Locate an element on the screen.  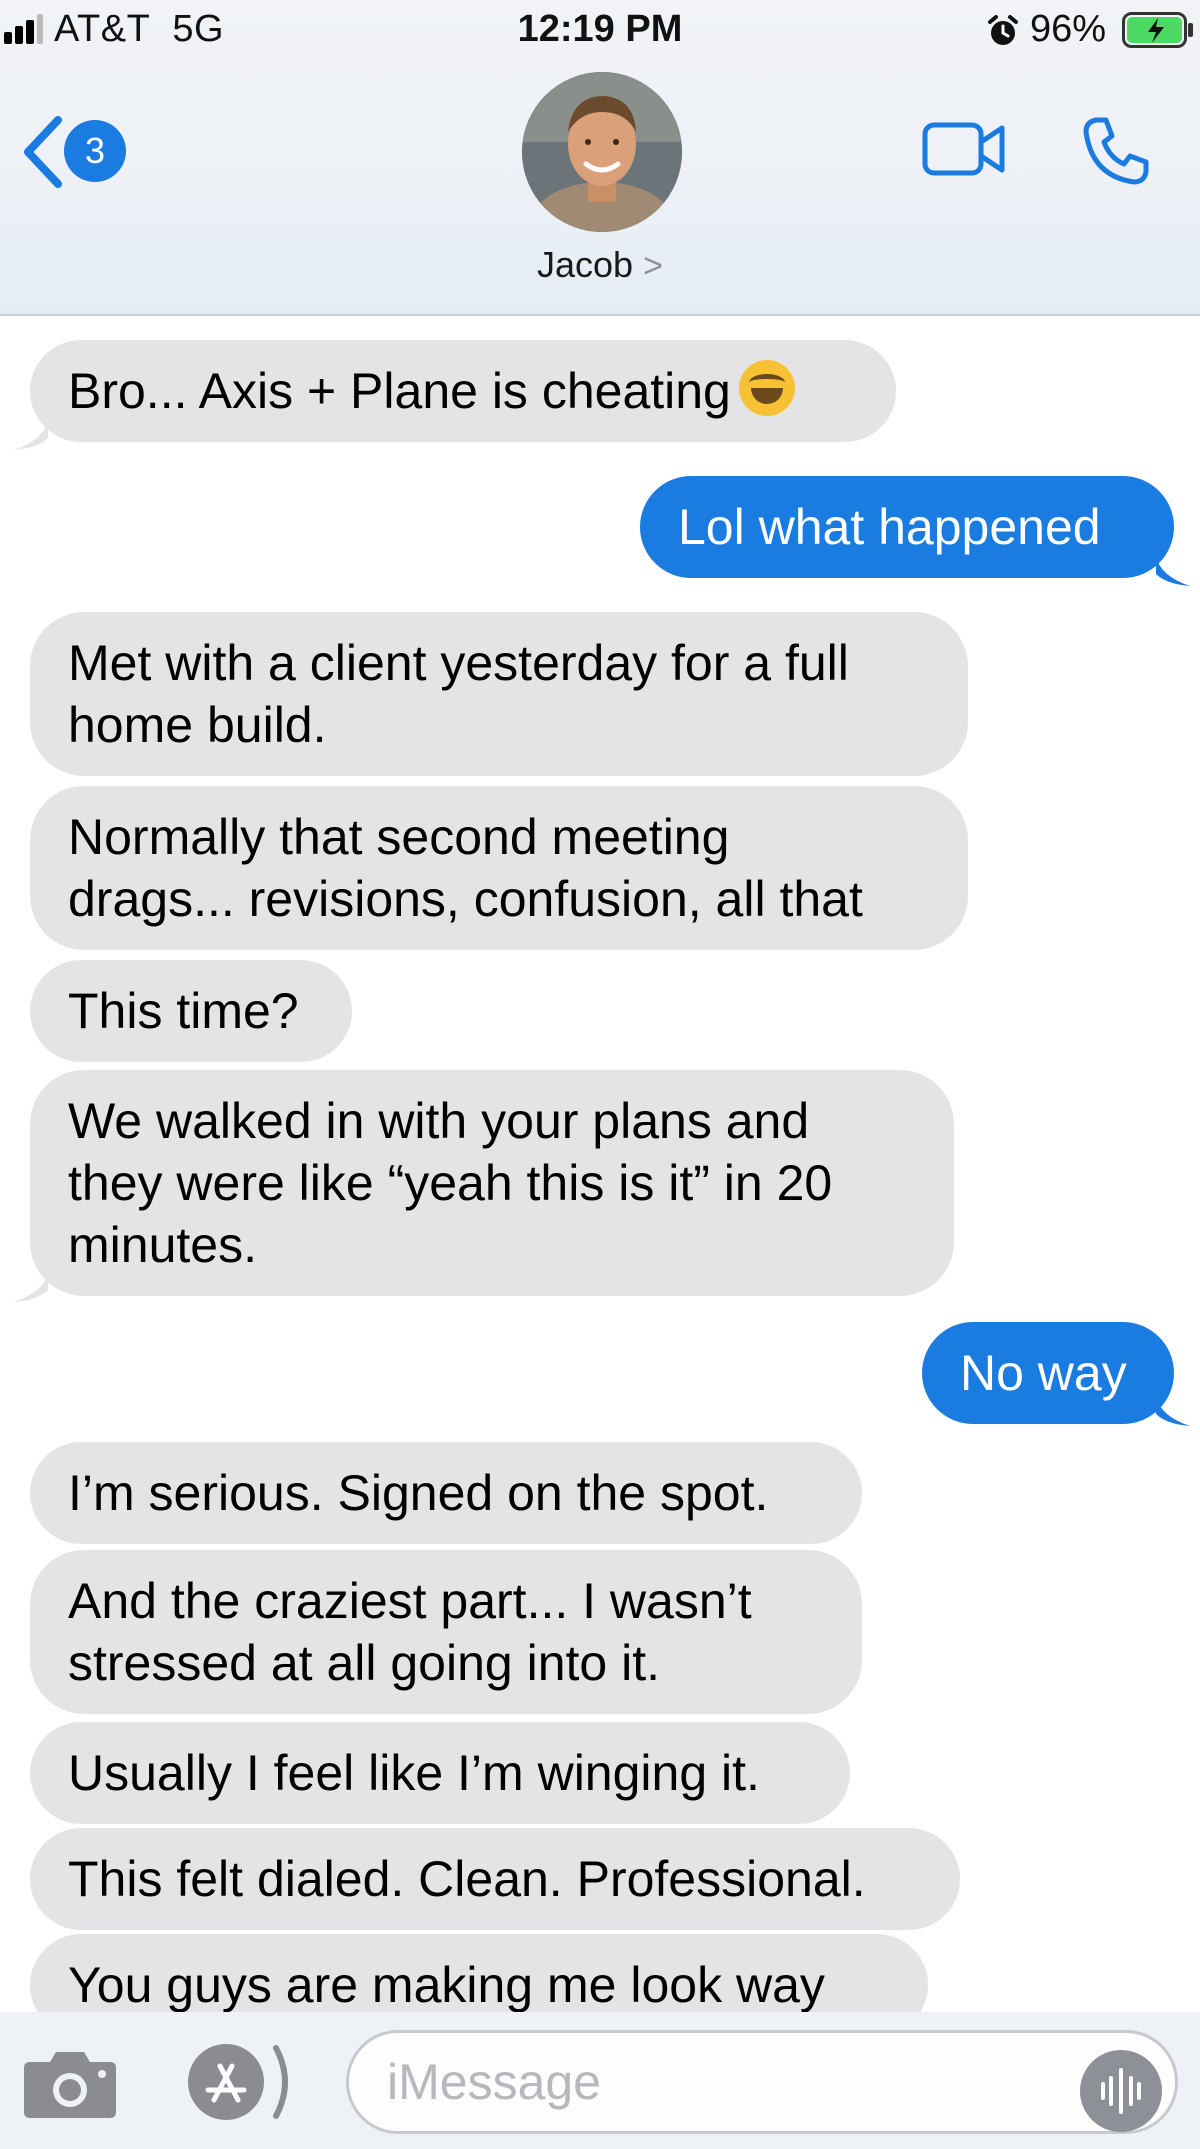
message-text: This felt dialed. Clean. Professional. is located at coordinates (467, 1879).